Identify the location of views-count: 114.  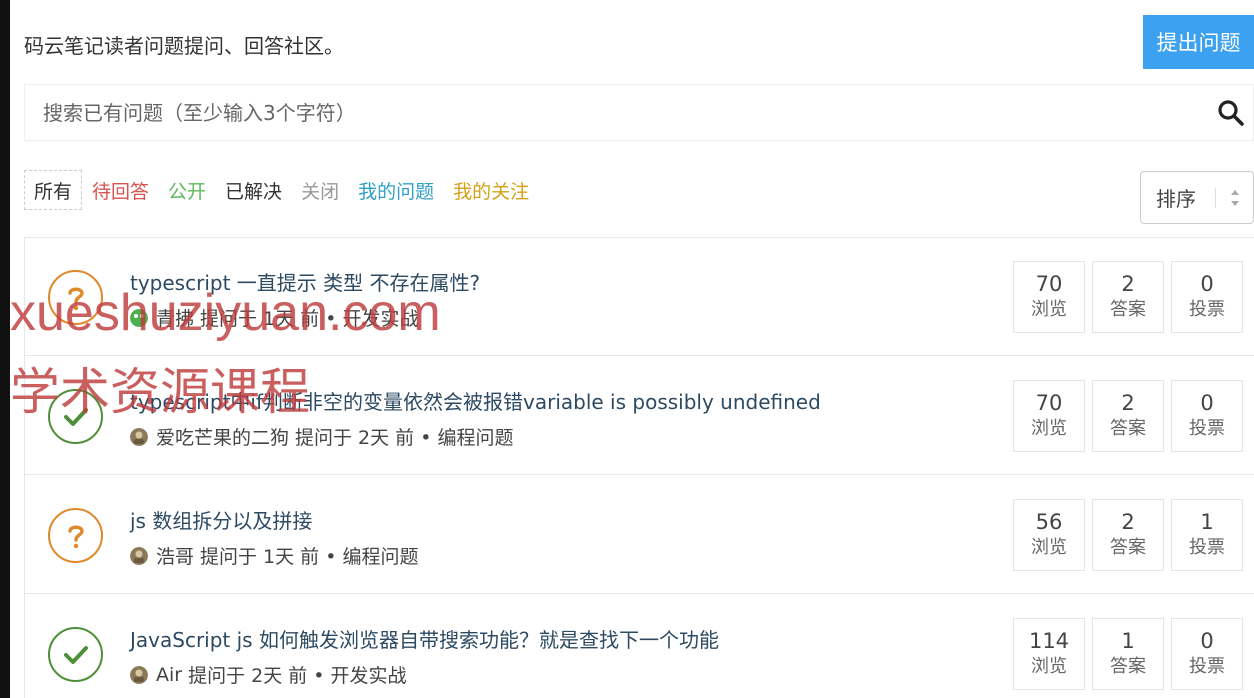
(1049, 641).